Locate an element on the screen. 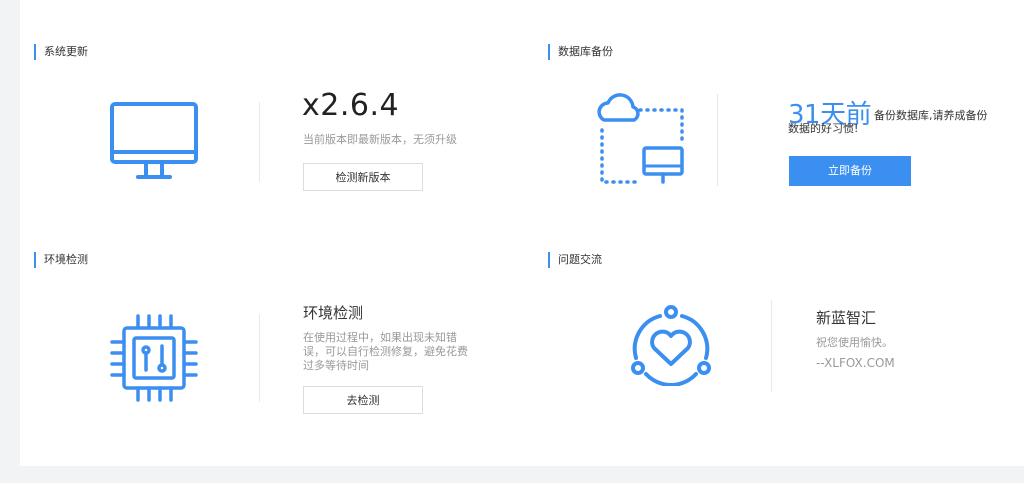 The width and height of the screenshot is (1024, 483). community-name: 新蓝智汇 is located at coordinates (846, 318).